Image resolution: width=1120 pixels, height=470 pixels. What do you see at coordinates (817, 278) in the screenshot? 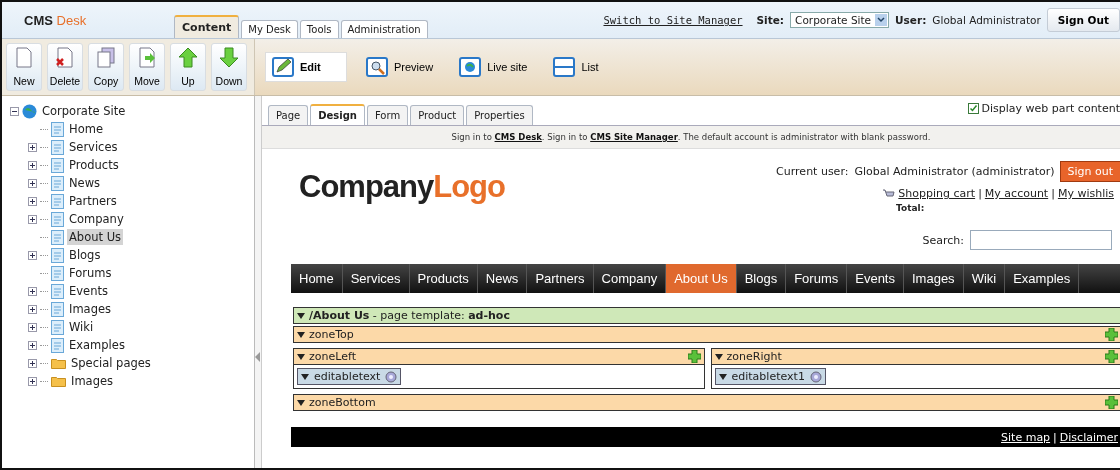
I see `menu-item: Forums` at bounding box center [817, 278].